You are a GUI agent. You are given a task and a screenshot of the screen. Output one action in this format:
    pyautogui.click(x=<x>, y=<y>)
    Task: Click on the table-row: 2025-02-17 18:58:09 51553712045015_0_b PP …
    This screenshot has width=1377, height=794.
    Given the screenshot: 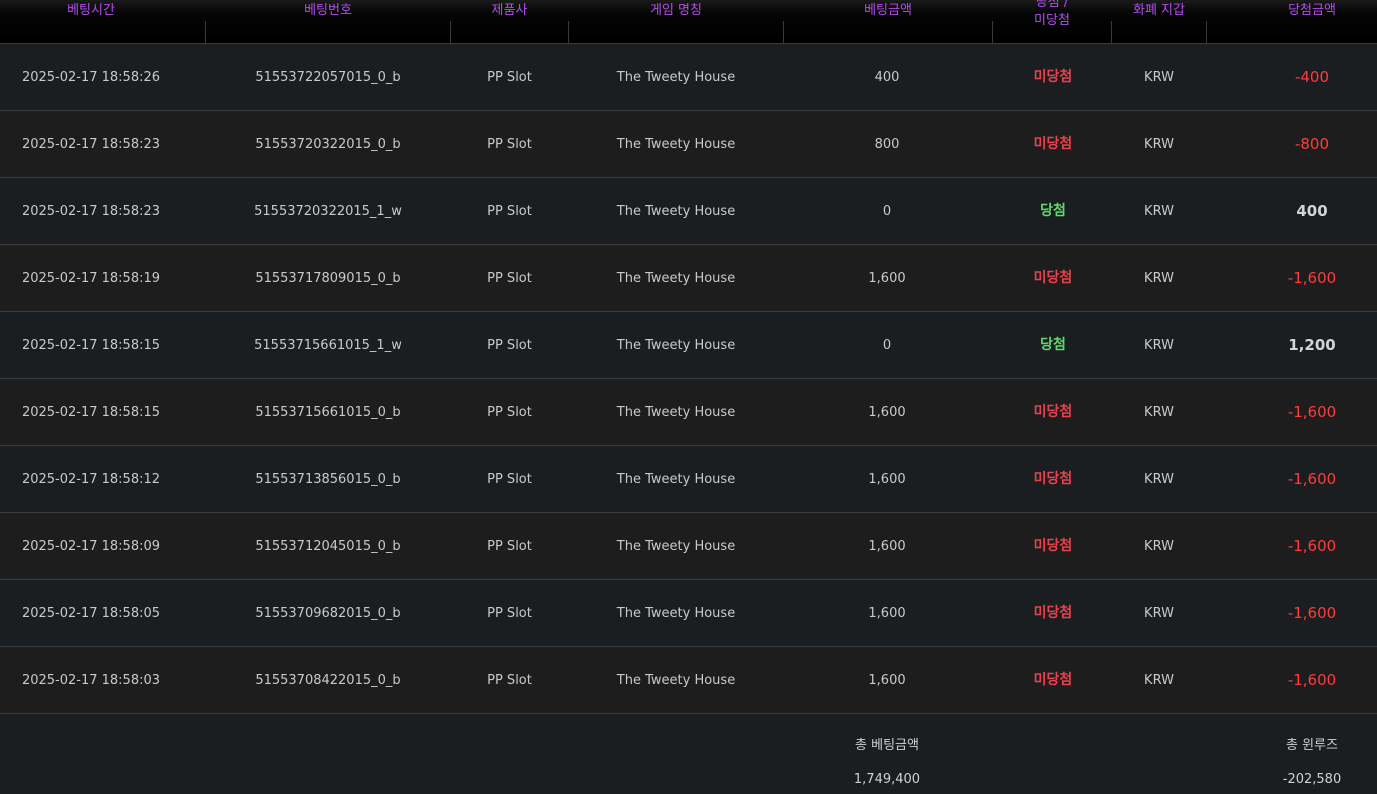 What is the action you would take?
    pyautogui.click(x=688, y=546)
    